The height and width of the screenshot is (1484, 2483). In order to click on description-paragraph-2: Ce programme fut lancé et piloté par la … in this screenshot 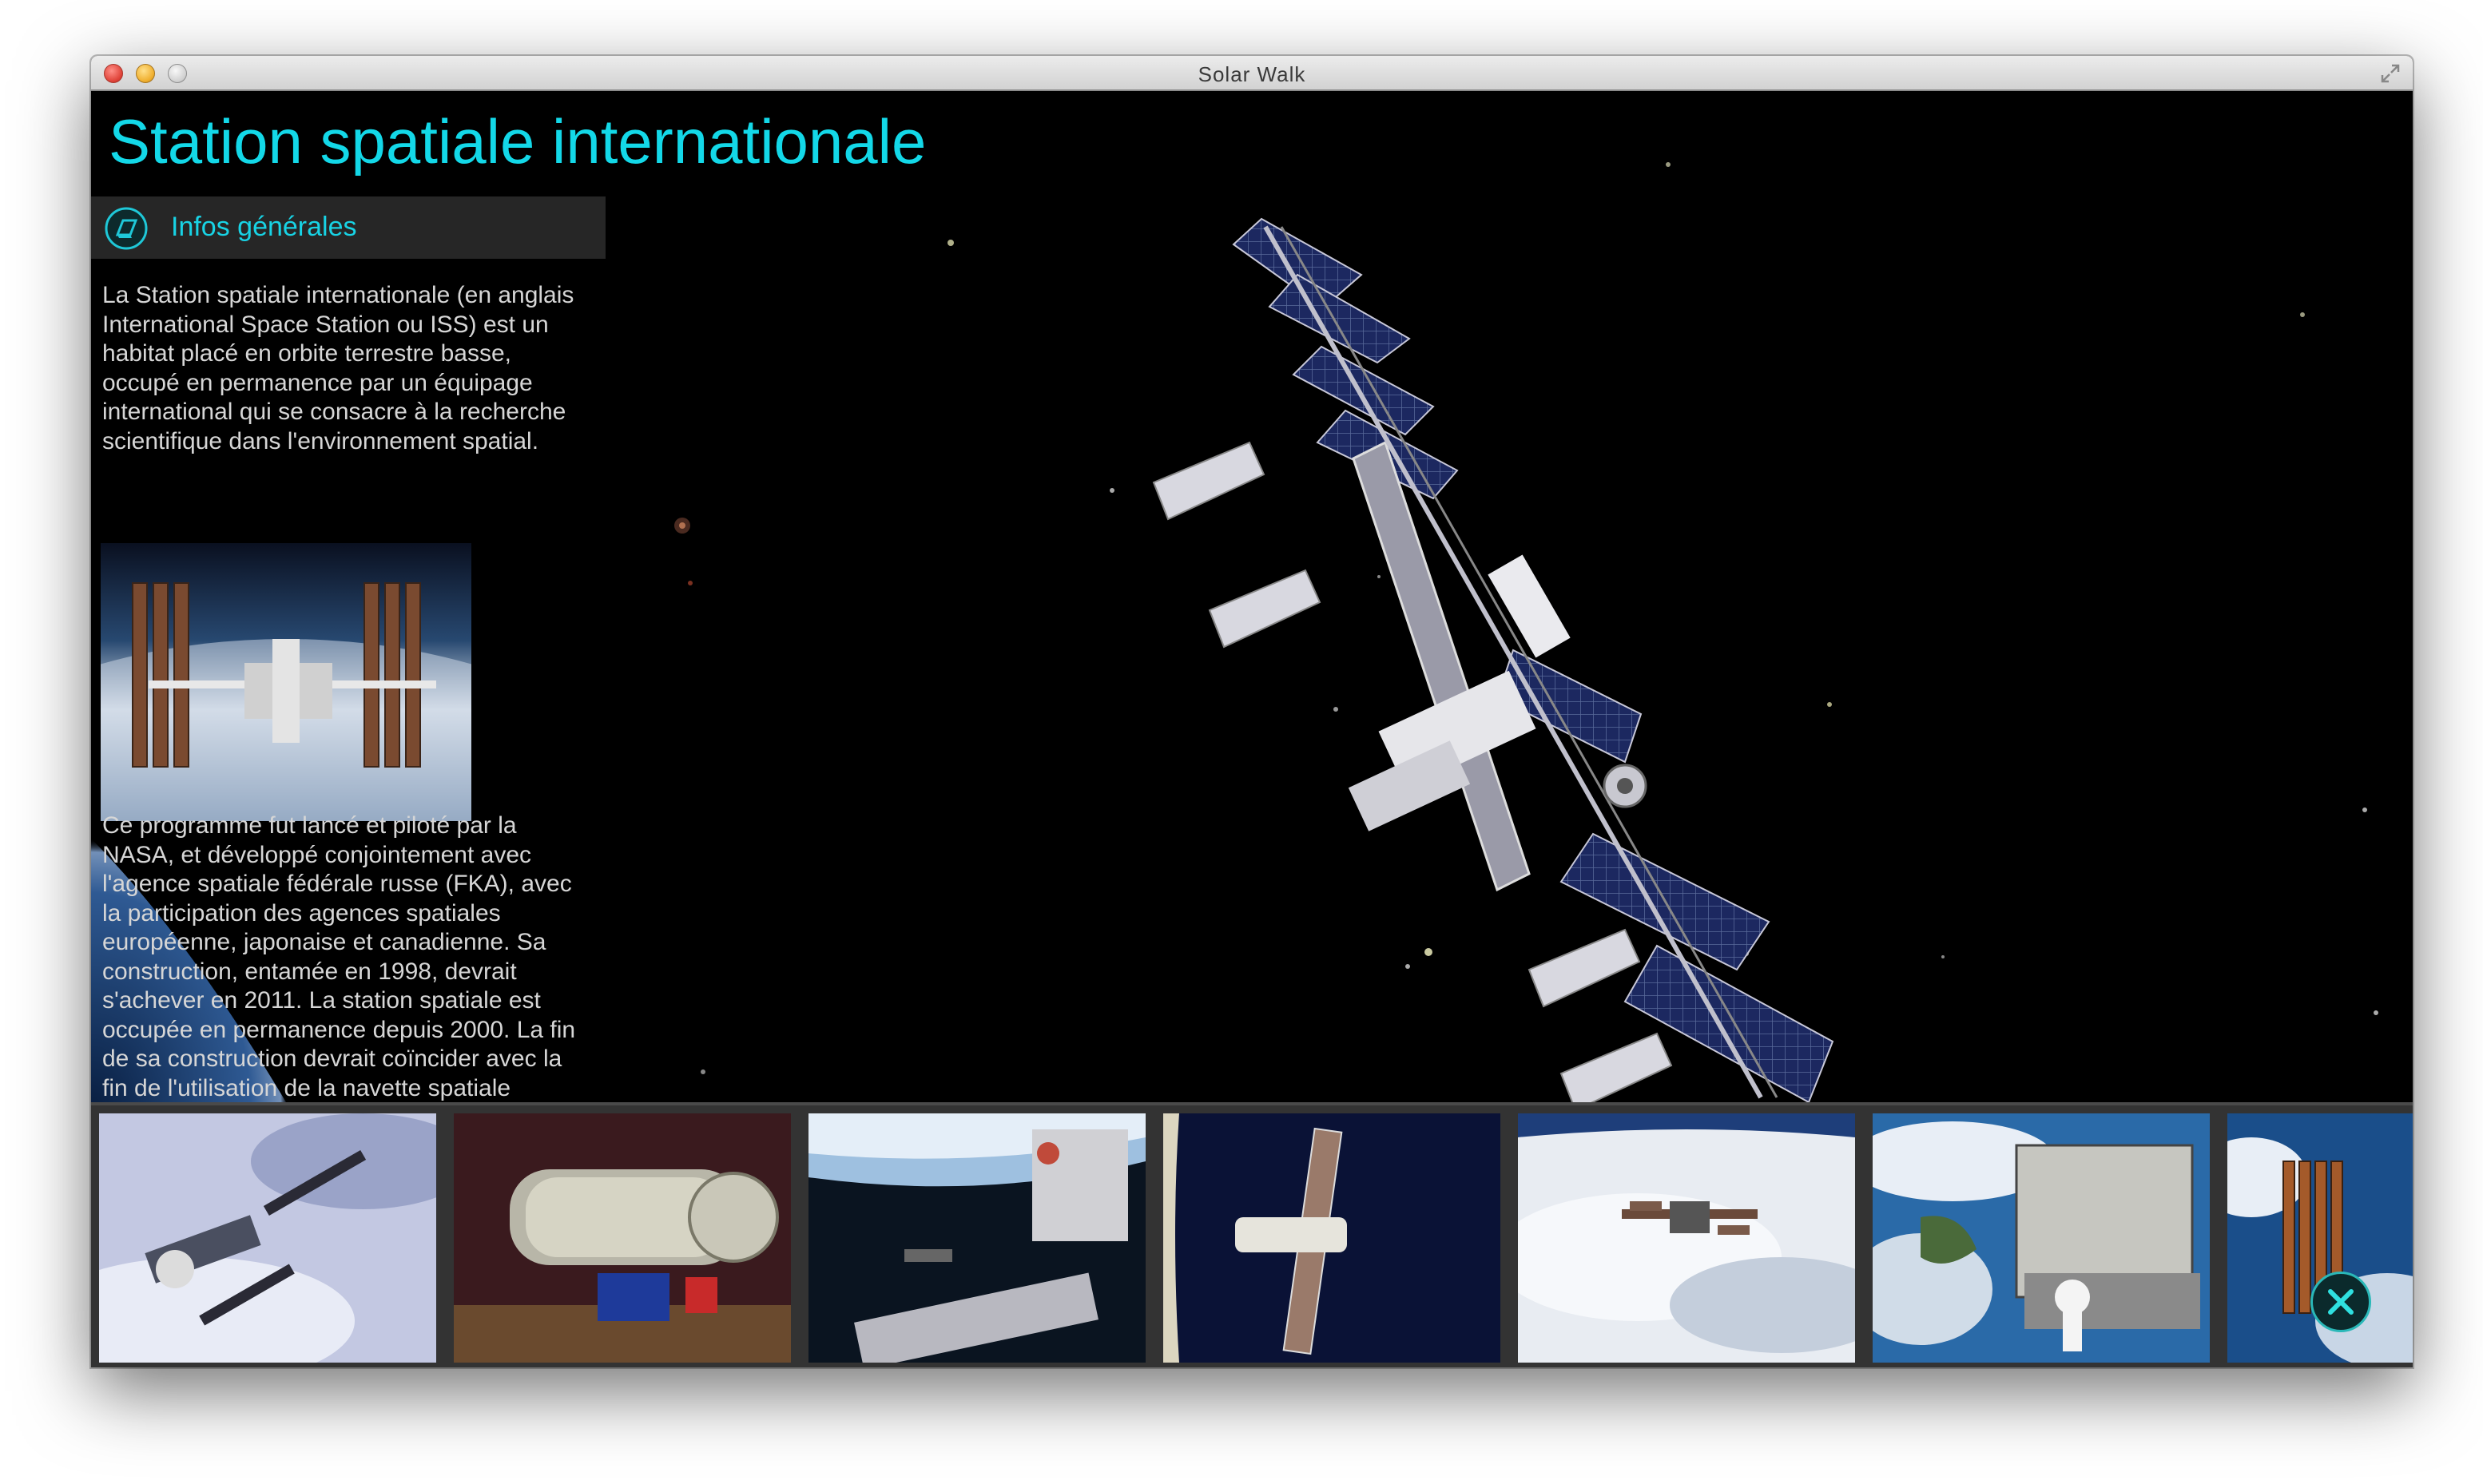, I will do `click(339, 962)`.